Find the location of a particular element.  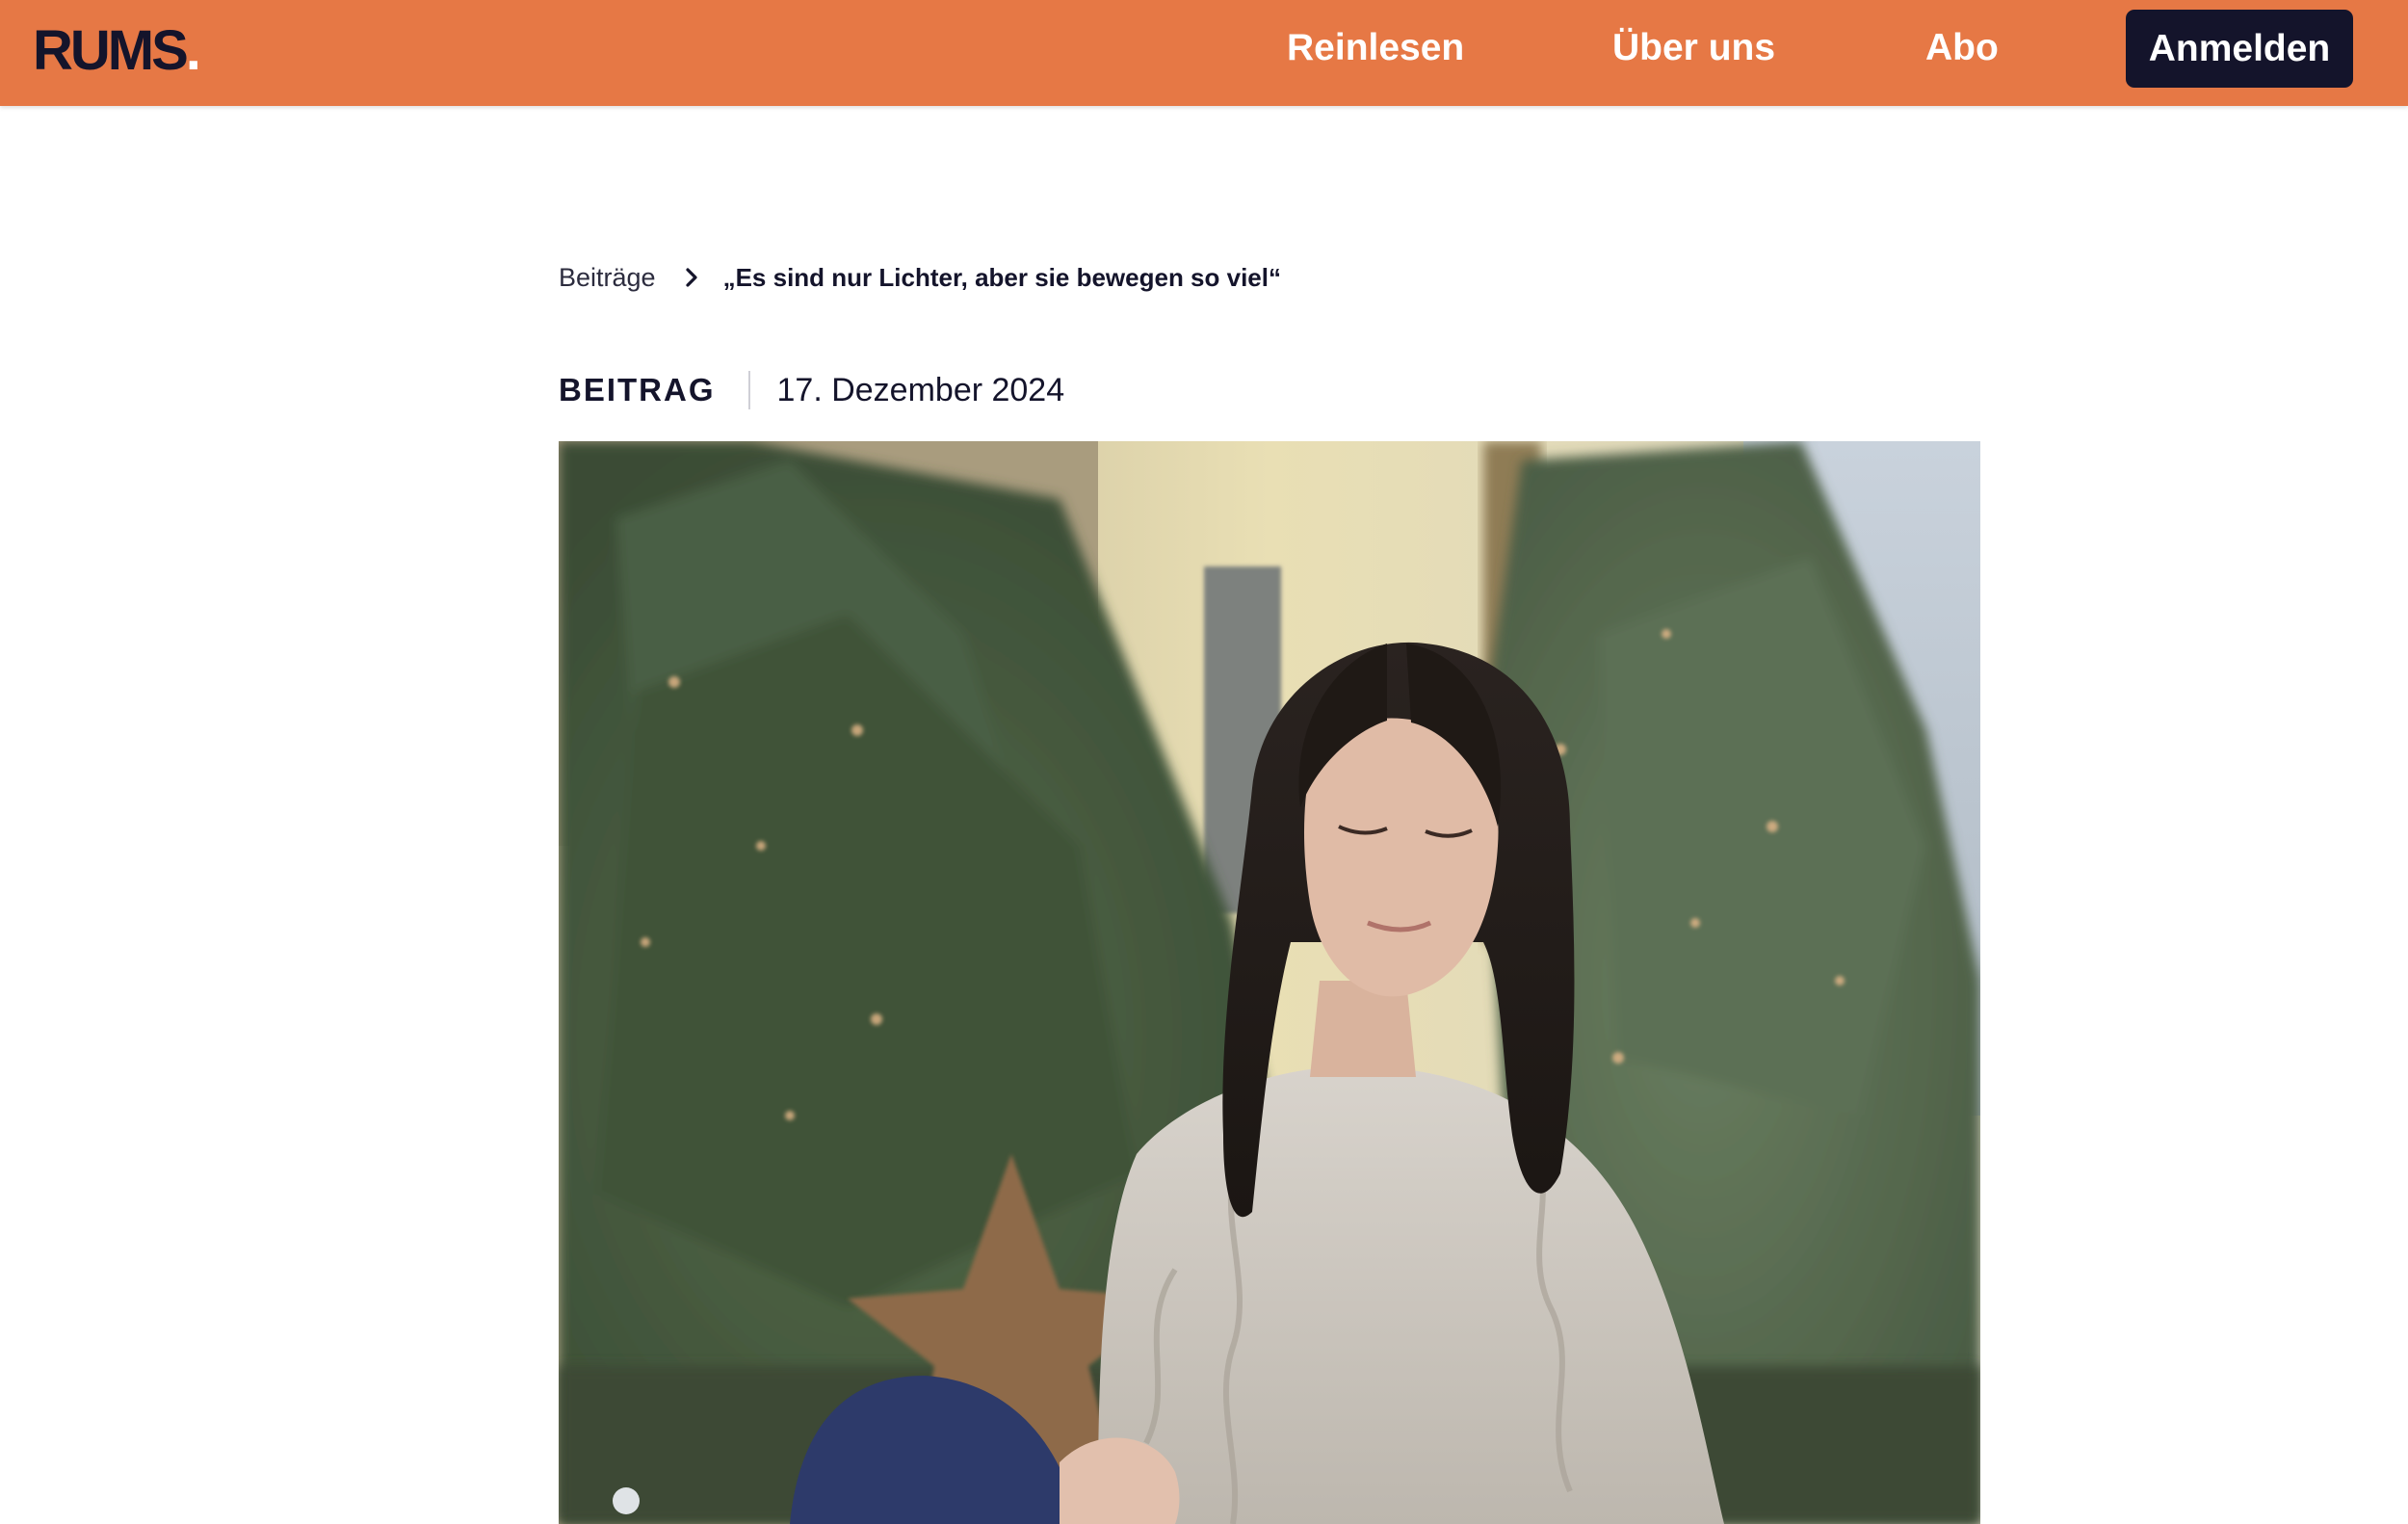

site-header: RUMS. Reinlesen Über uns Abo Anmelden is located at coordinates (1204, 53).